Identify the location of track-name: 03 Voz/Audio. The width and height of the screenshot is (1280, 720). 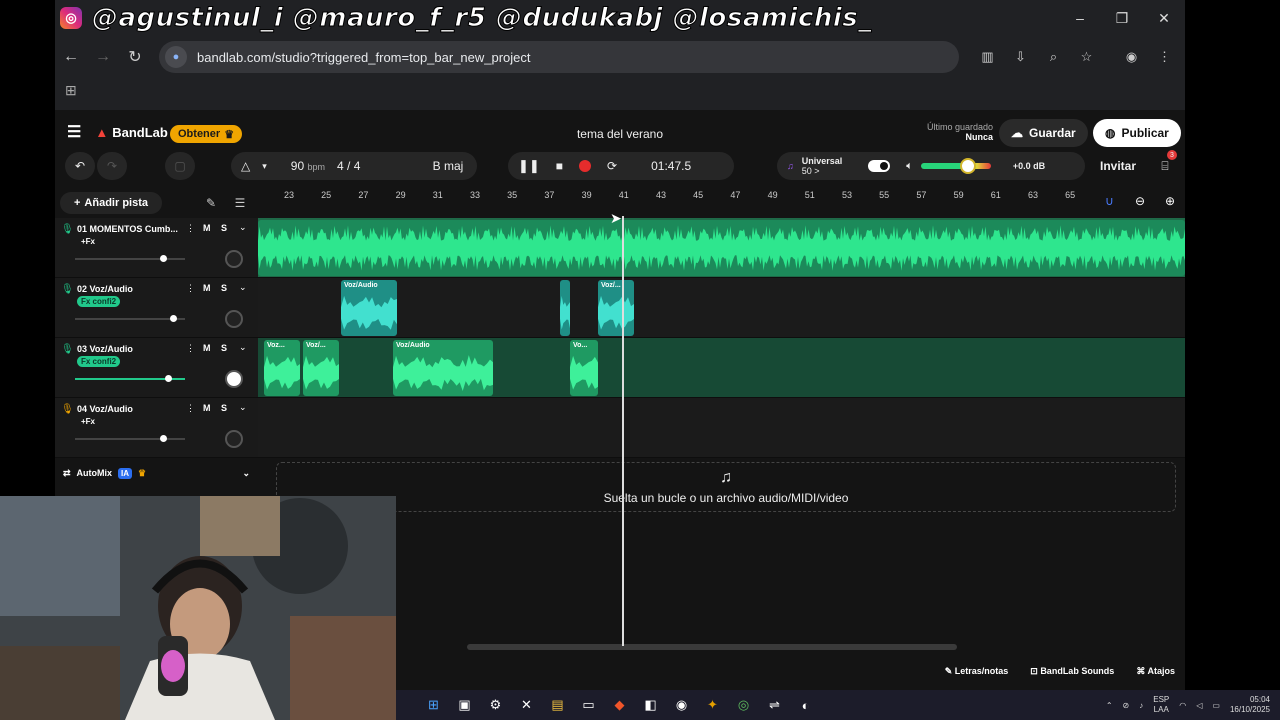
(132, 349).